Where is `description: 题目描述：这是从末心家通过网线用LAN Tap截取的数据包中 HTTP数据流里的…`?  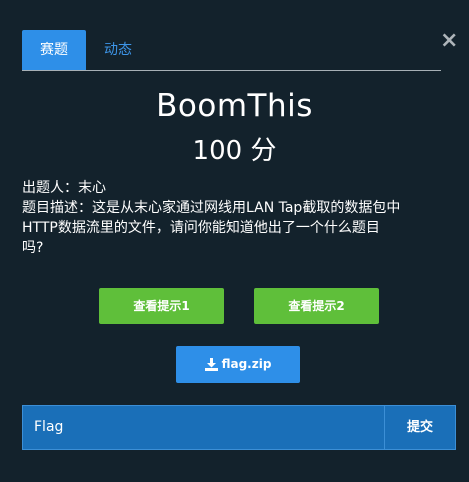 description: 题目描述：这是从末心家通过网线用LAN Tap截取的数据包中 HTTP数据流里的… is located at coordinates (238, 228).